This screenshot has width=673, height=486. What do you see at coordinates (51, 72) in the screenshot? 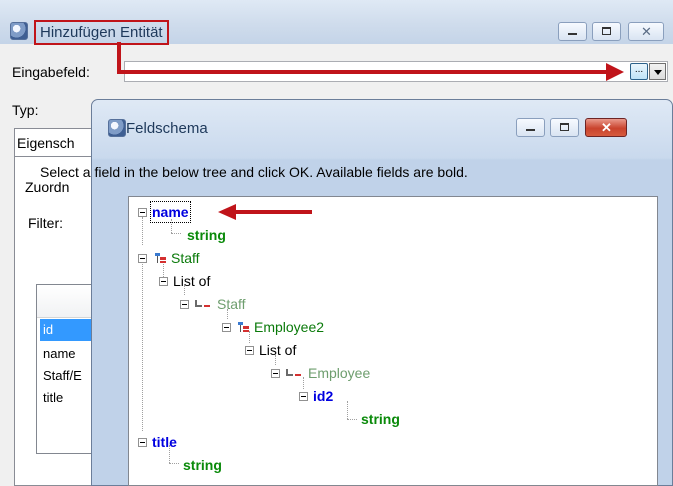
I see `input-field-label: Eingabefeld:` at bounding box center [51, 72].